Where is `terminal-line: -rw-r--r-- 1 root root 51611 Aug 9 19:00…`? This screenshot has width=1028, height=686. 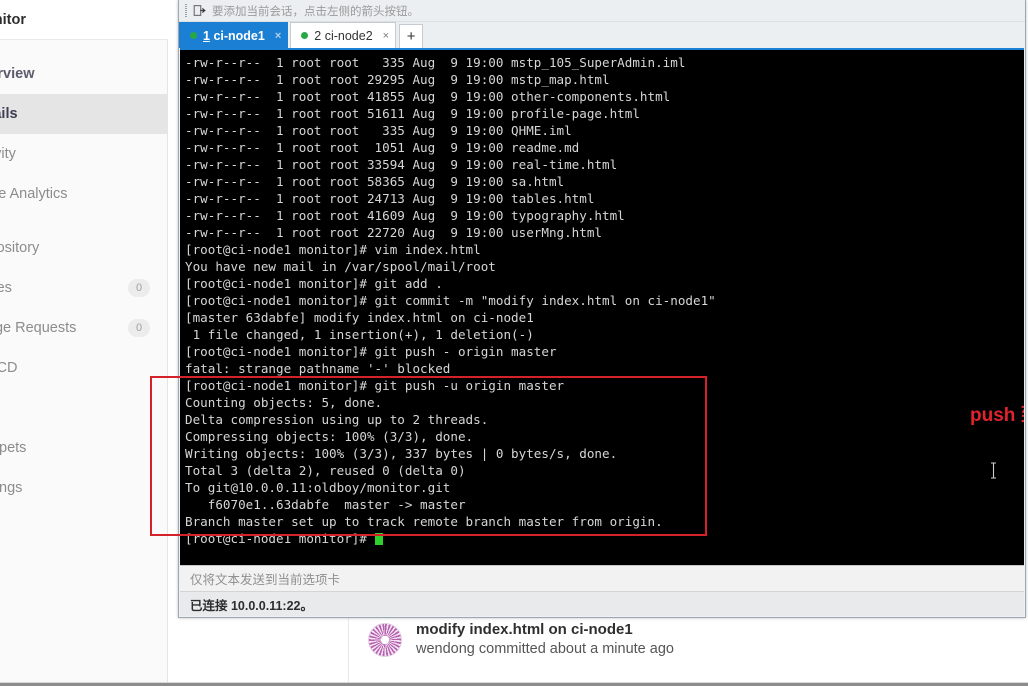
terminal-line: -rw-r--r-- 1 root root 51611 Aug 9 19:00… is located at coordinates (412, 113).